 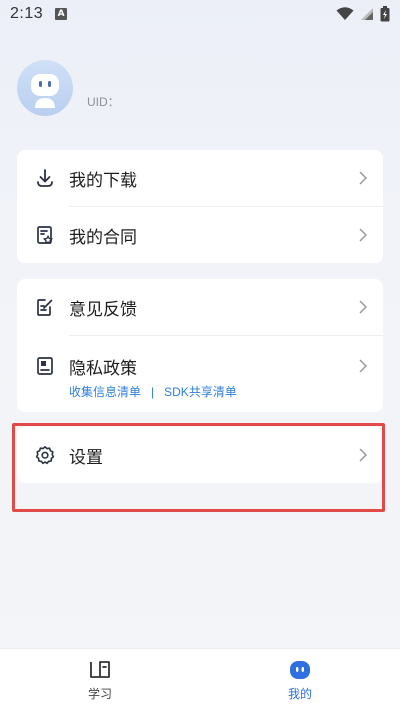 What do you see at coordinates (367, 14) in the screenshot?
I see `signal-icon` at bounding box center [367, 14].